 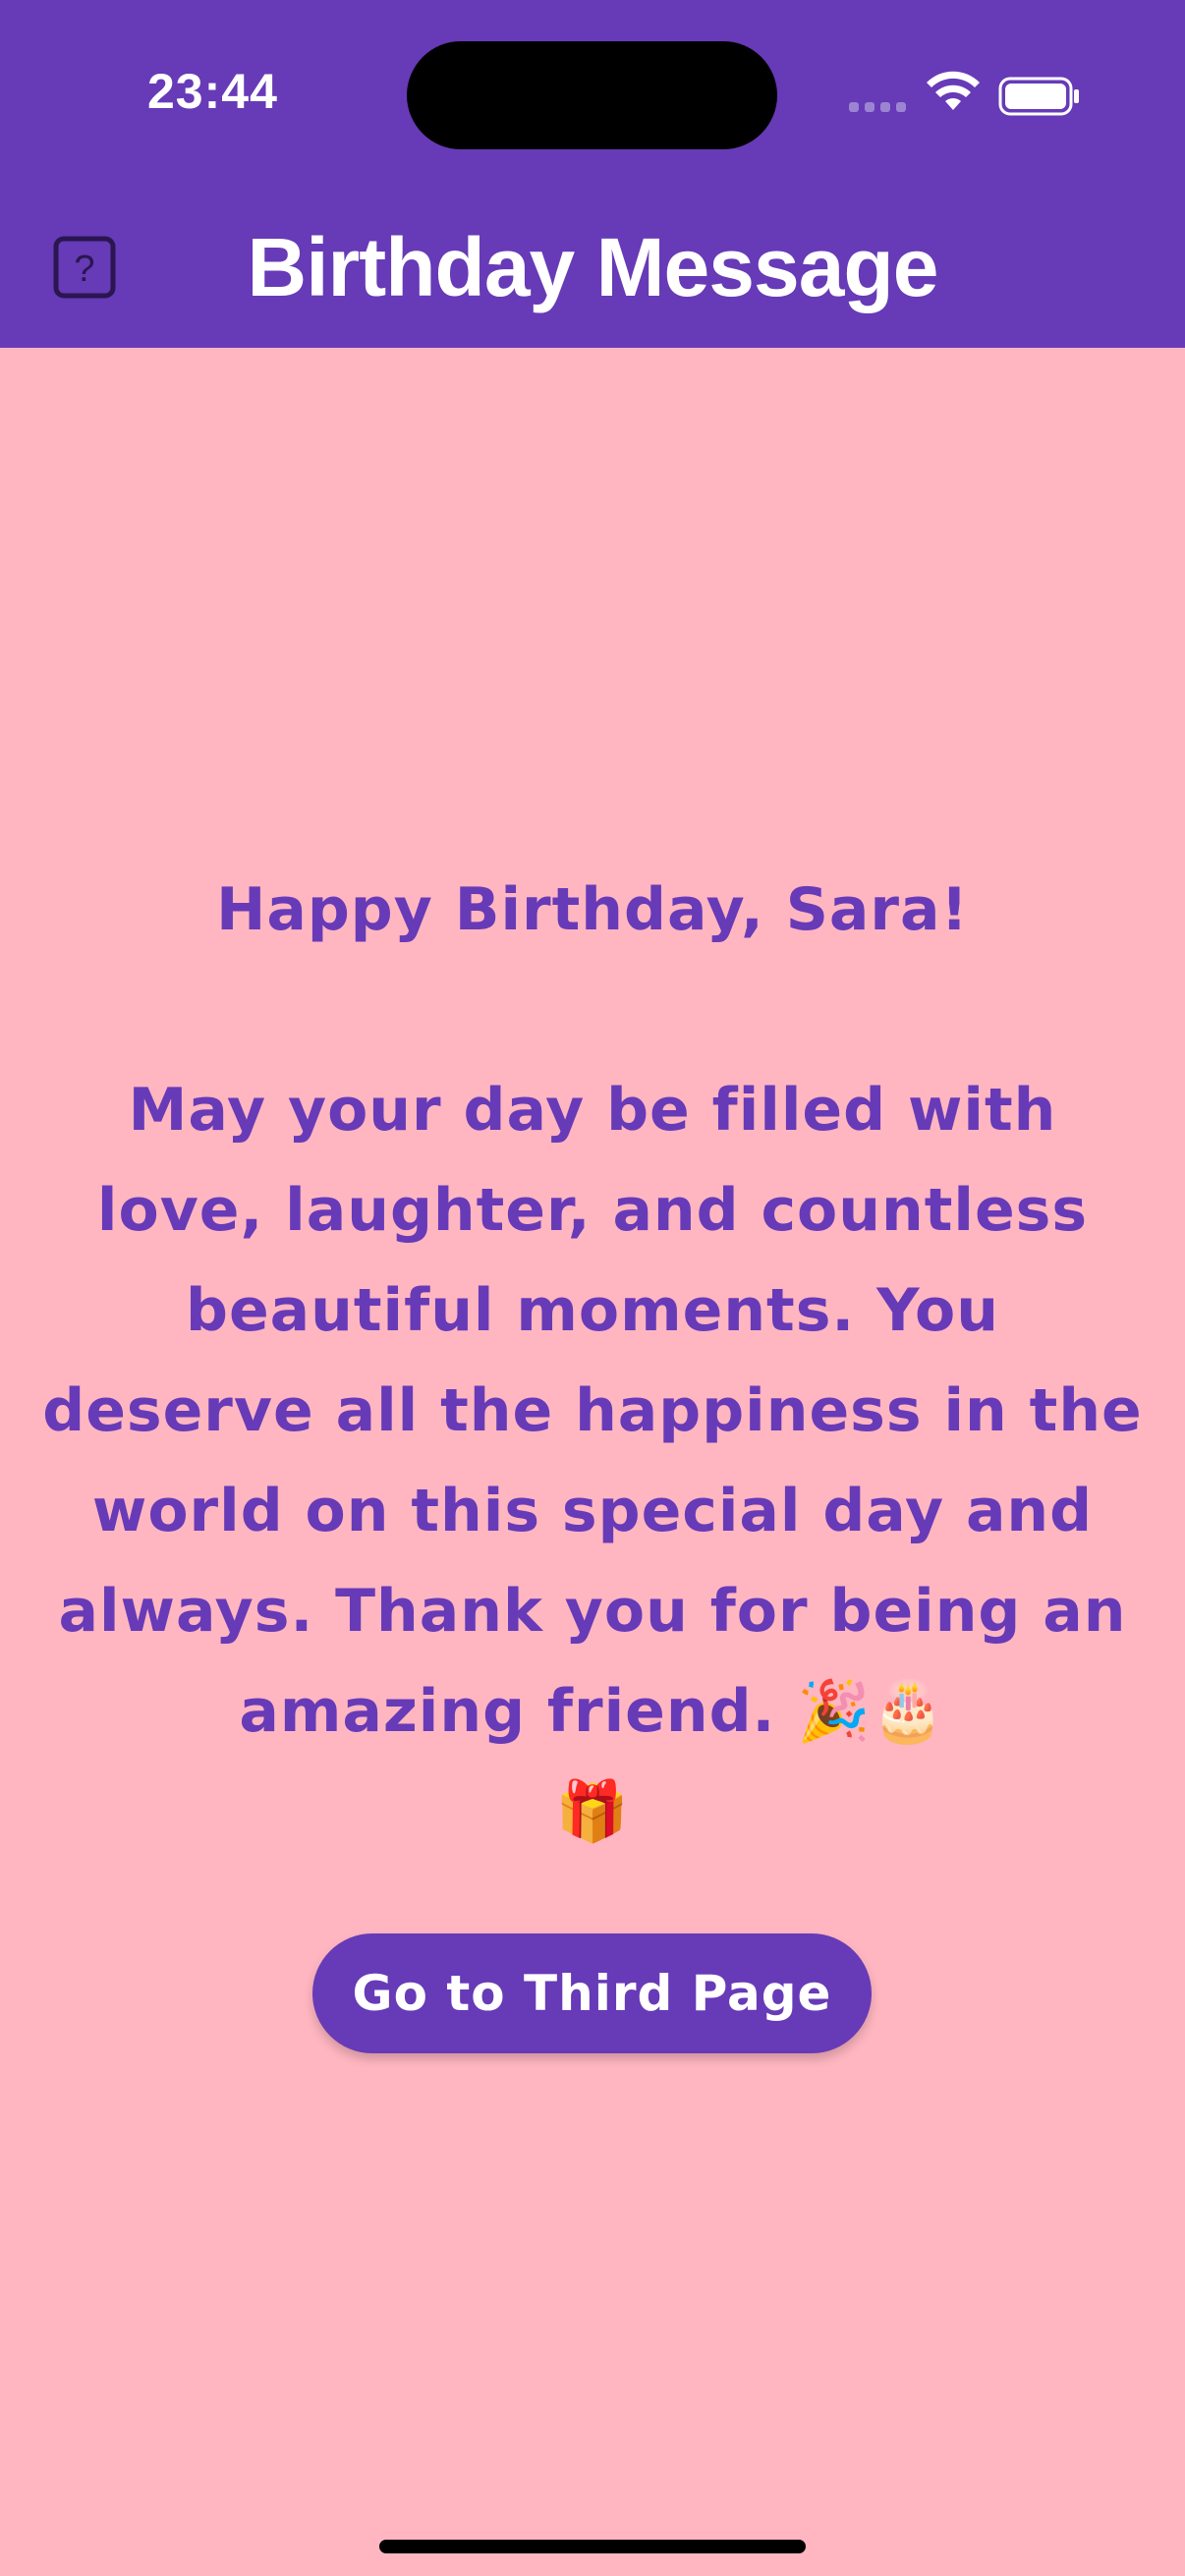 I want to click on battery-icon, so click(x=1038, y=96).